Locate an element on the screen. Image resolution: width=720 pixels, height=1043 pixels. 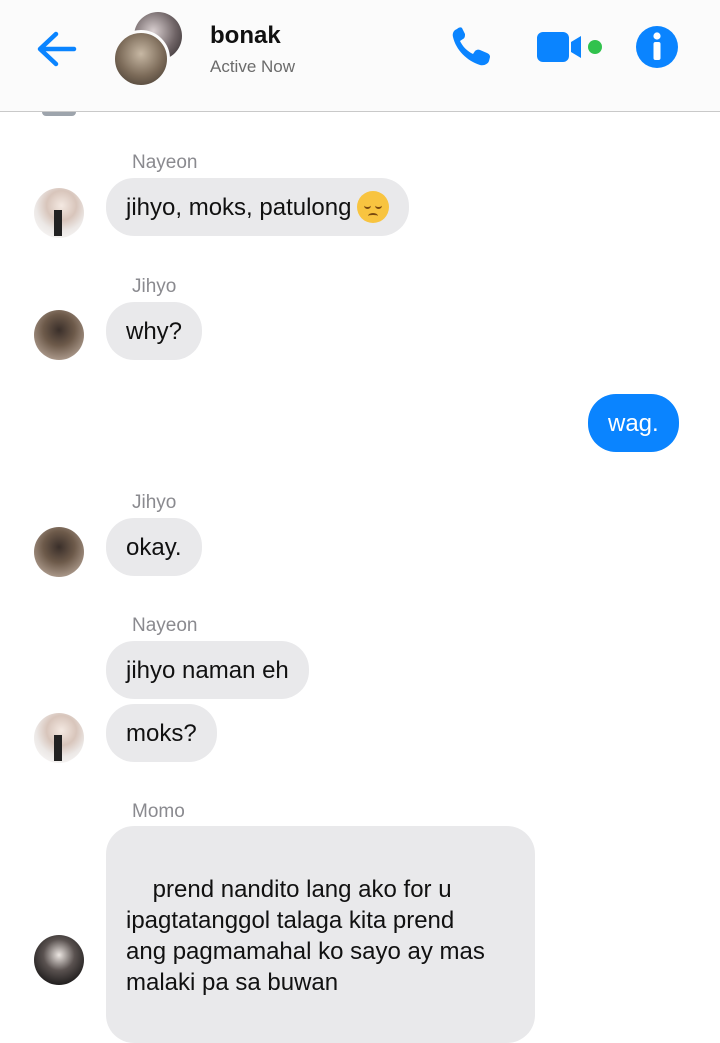
active-status: Active Now is located at coordinates (253, 66).